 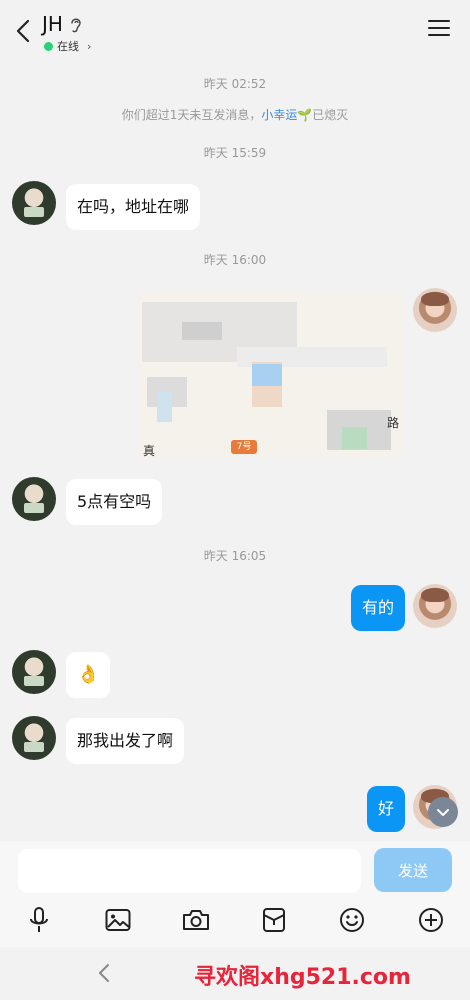 I want to click on image-button, so click(x=118, y=920).